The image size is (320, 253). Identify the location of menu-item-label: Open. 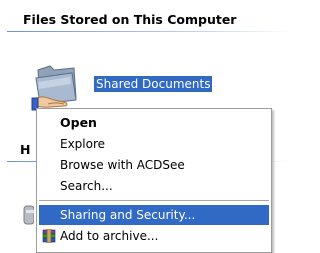
(78, 122).